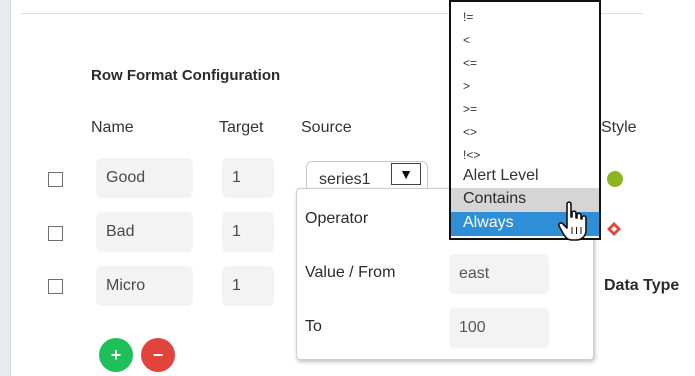  I want to click on column-header-source: Source, so click(326, 127).